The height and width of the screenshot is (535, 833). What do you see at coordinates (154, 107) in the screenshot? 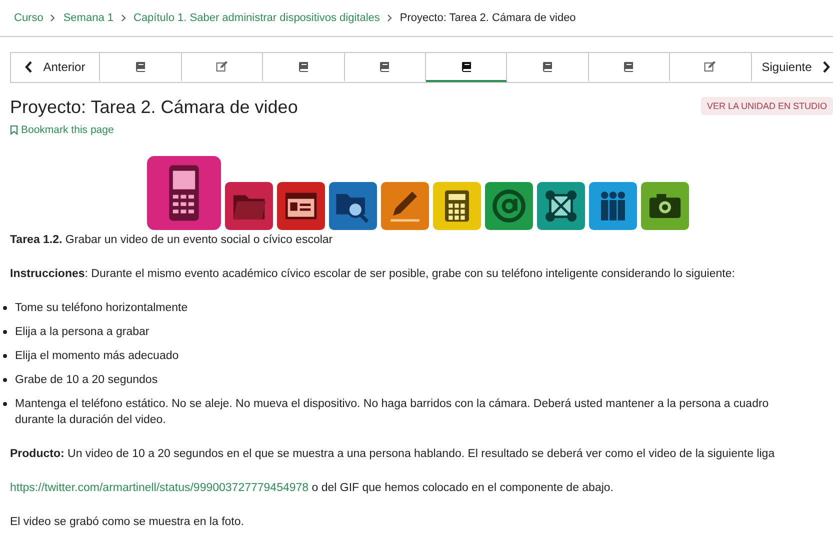
I see `page-title: Proyecto: Tarea 2. Cámara de video` at bounding box center [154, 107].